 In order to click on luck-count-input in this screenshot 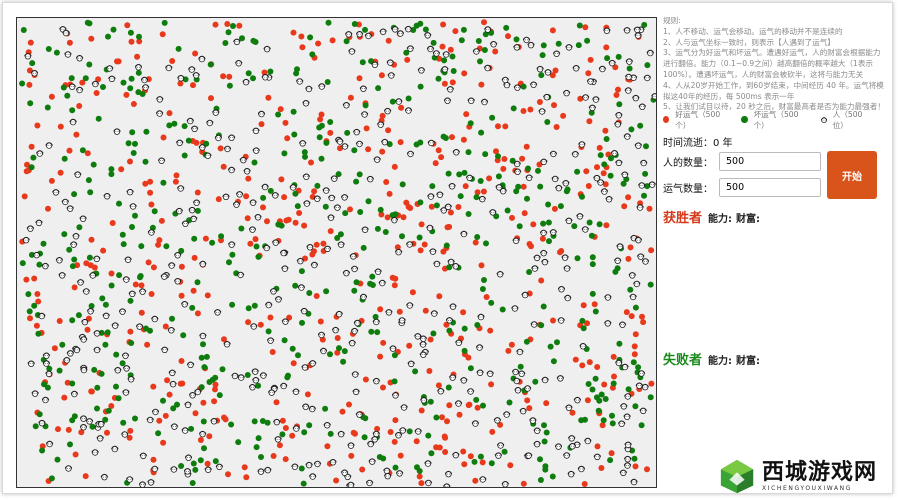, I will do `click(770, 187)`.